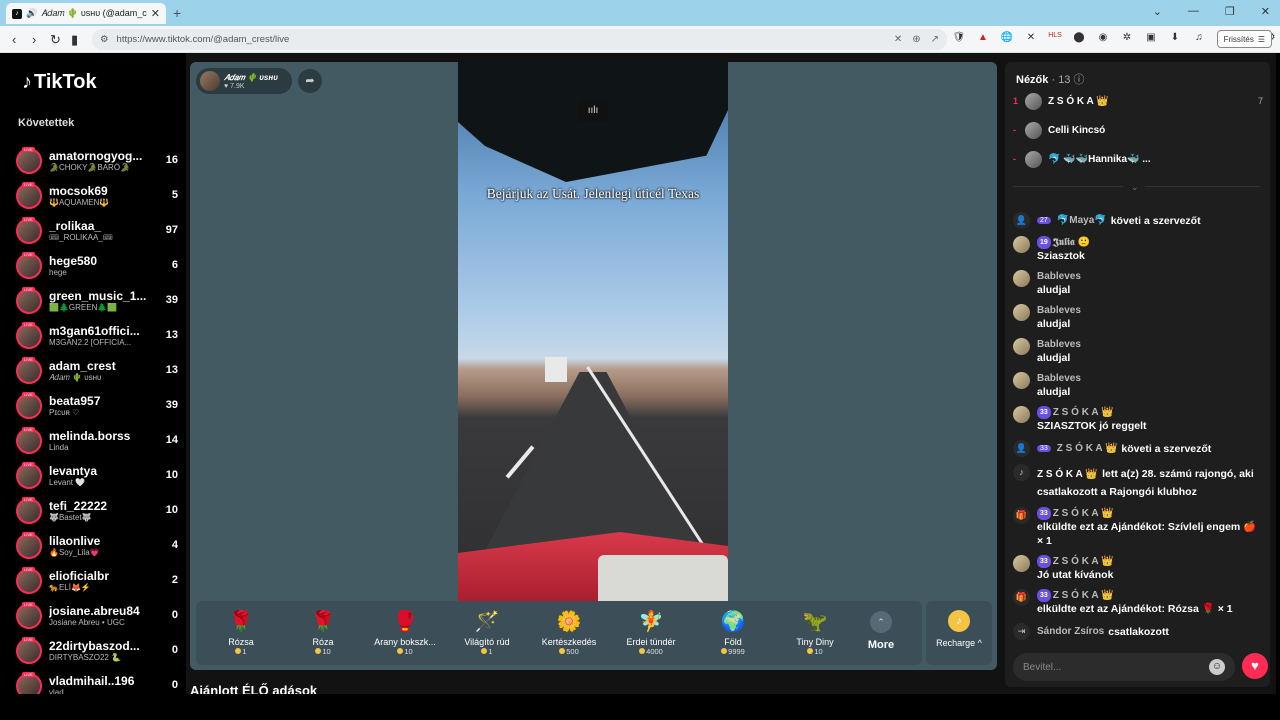  Describe the element at coordinates (815, 631) in the screenshot. I see `gift-item: 🦖 Tiny Diny 10` at that location.